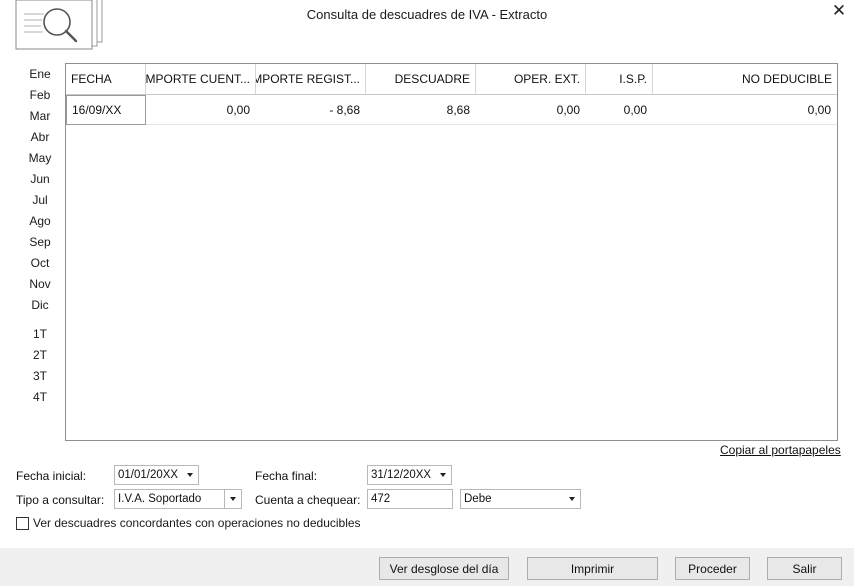 This screenshot has height=586, width=854. I want to click on debe-haber-select: Debe, so click(520, 499).